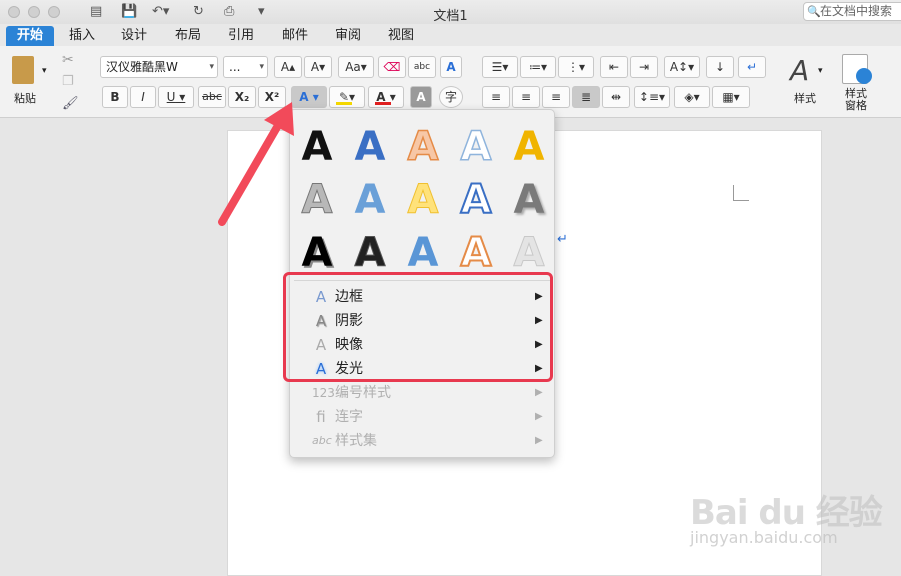 The height and width of the screenshot is (576, 901). I want to click on underline-label: U, so click(171, 97).